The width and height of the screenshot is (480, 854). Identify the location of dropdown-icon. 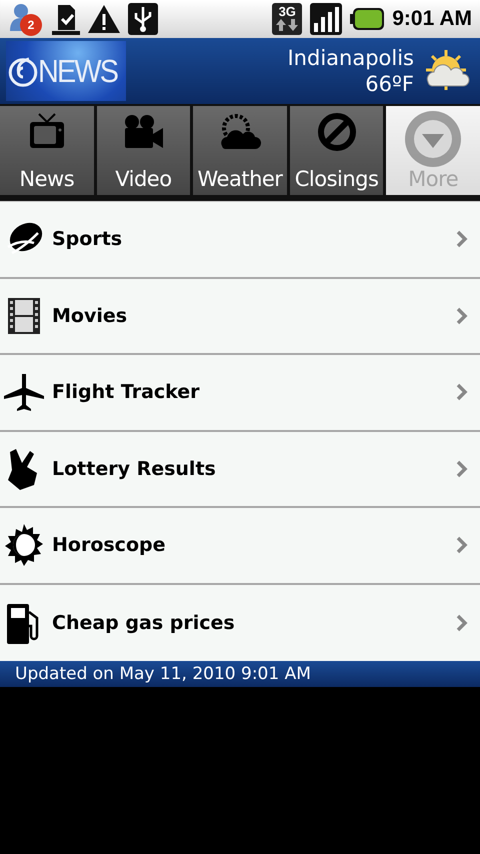
(433, 139).